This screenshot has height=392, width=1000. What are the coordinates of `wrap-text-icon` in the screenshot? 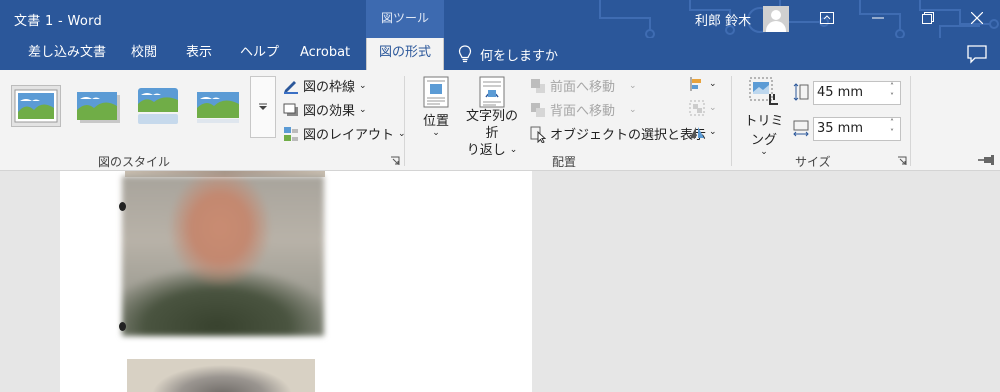 It's located at (492, 92).